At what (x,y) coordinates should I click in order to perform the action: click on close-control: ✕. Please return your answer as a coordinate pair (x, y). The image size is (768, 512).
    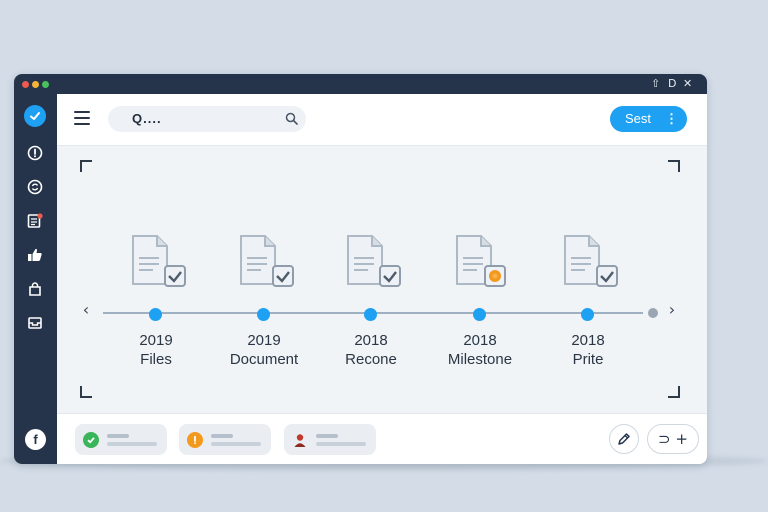
    Looking at the image, I should click on (687, 84).